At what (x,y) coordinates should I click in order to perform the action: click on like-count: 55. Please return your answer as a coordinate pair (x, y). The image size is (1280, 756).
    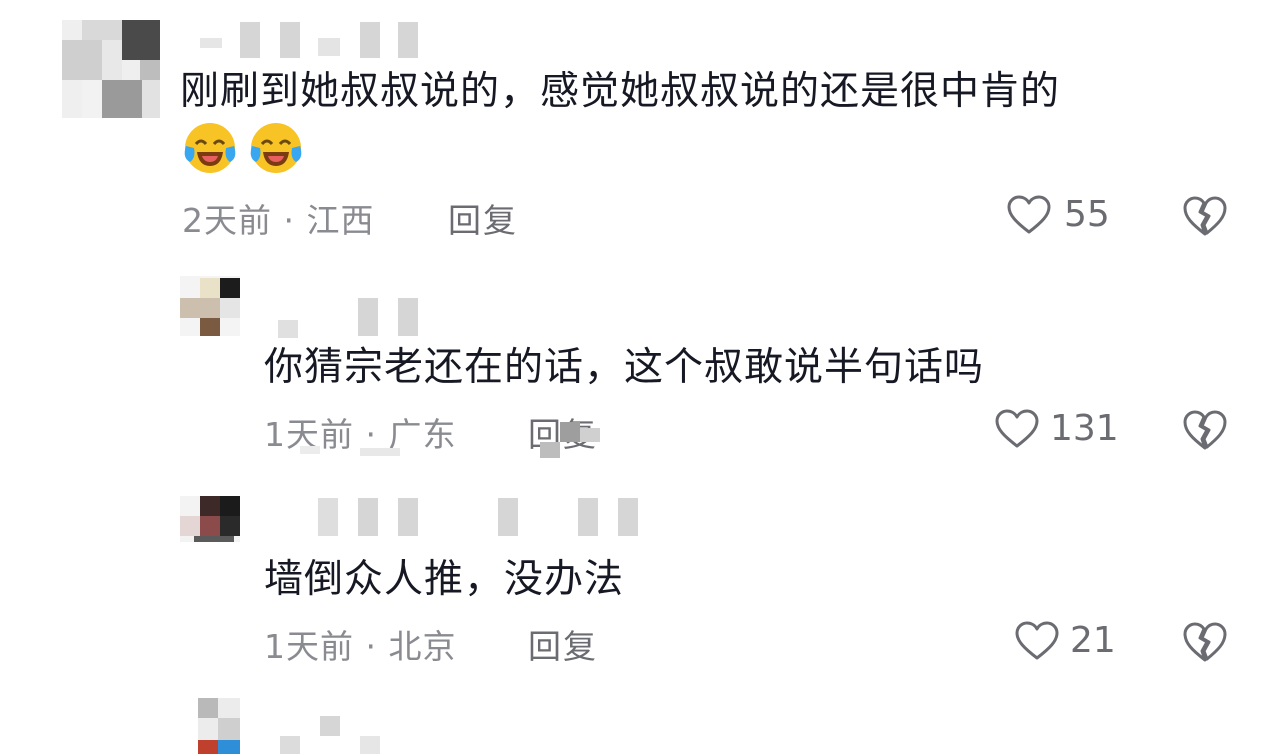
    Looking at the image, I should click on (1087, 214).